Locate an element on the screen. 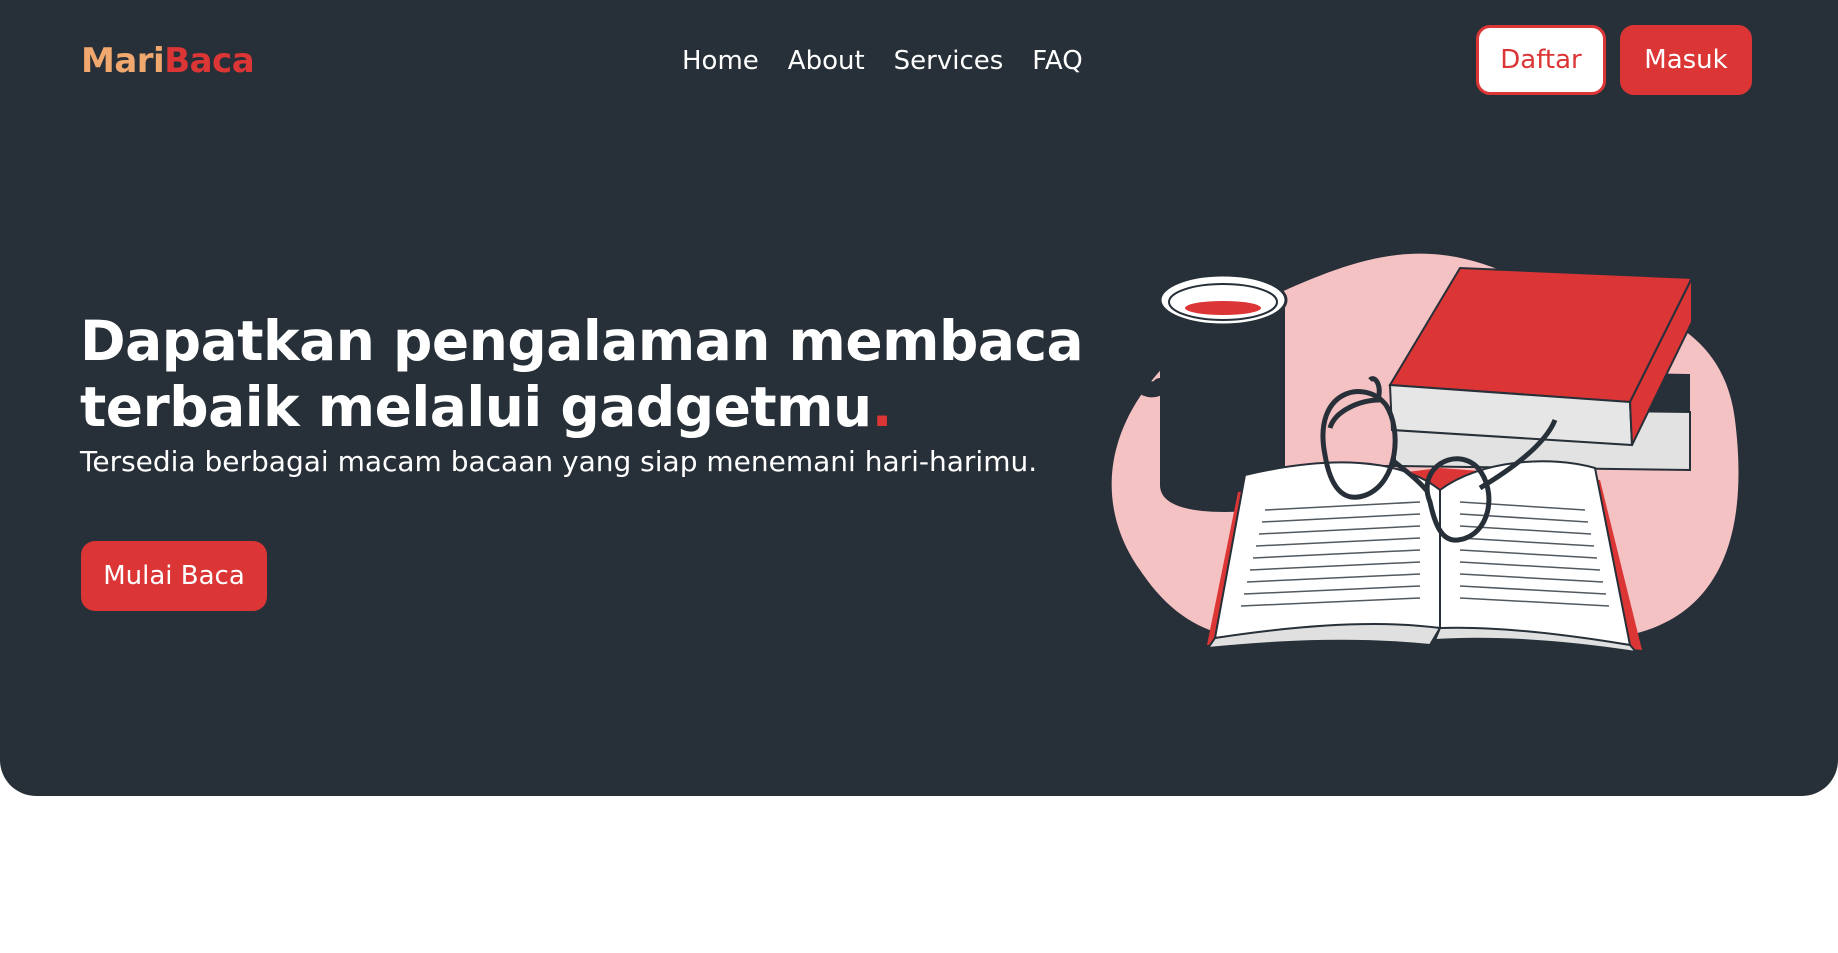 This screenshot has width=1838, height=953. nav-link-about: About is located at coordinates (826, 61).